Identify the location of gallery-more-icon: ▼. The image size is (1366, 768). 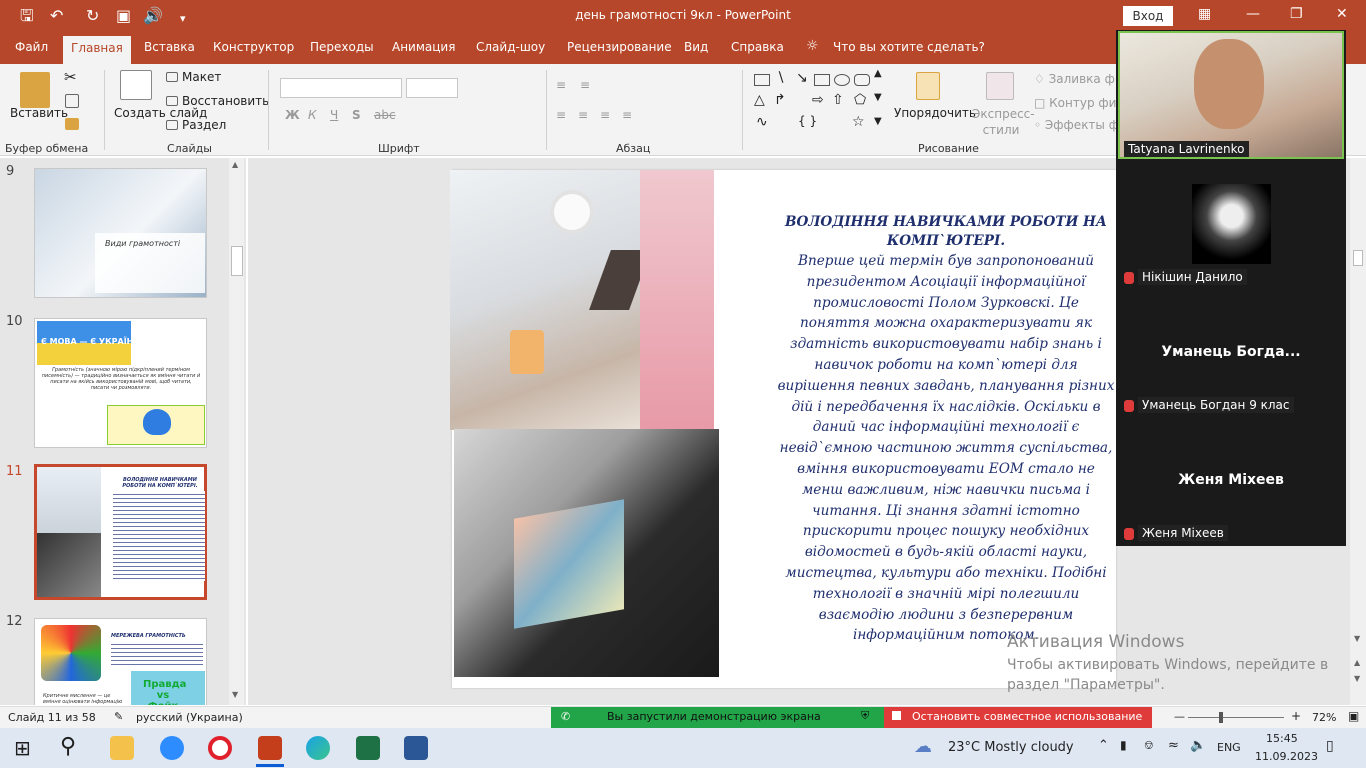
(878, 121).